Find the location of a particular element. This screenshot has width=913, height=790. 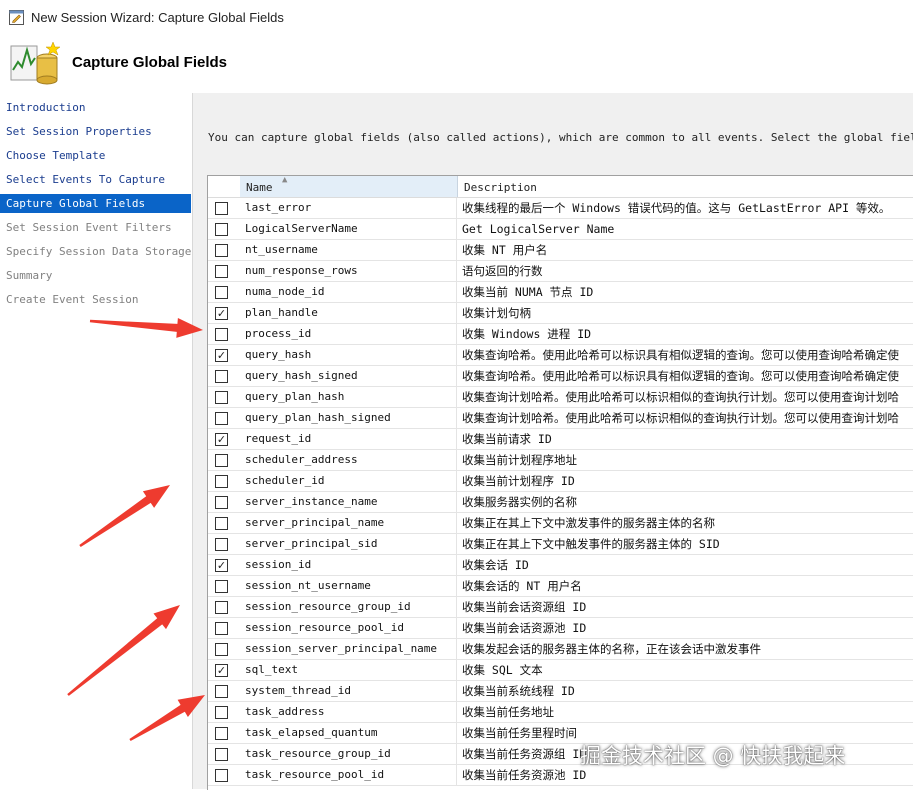

field-name-cell: scheduler_id is located at coordinates (348, 481).